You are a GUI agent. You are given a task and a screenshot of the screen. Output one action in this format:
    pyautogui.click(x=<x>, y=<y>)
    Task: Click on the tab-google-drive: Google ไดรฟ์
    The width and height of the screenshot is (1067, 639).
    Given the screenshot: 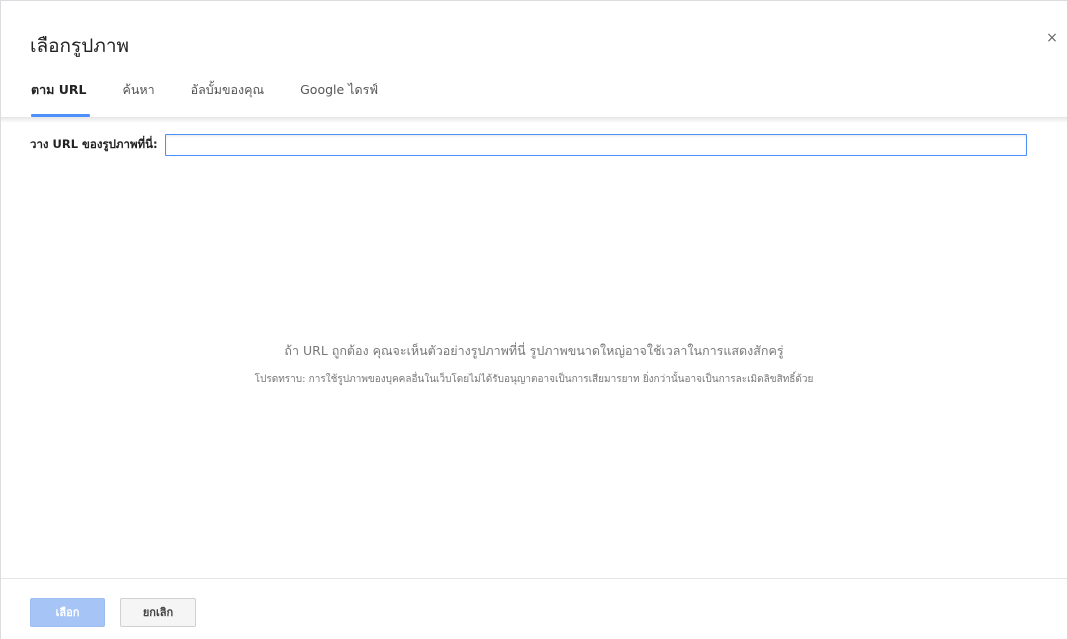 What is the action you would take?
    pyautogui.click(x=339, y=95)
    